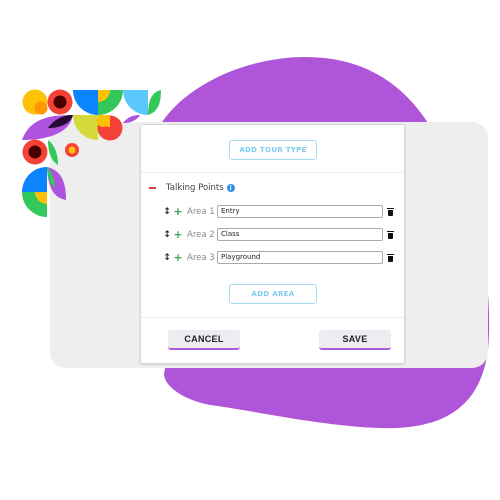 This screenshot has width=500, height=500. I want to click on section-title: Talking Points, so click(195, 188).